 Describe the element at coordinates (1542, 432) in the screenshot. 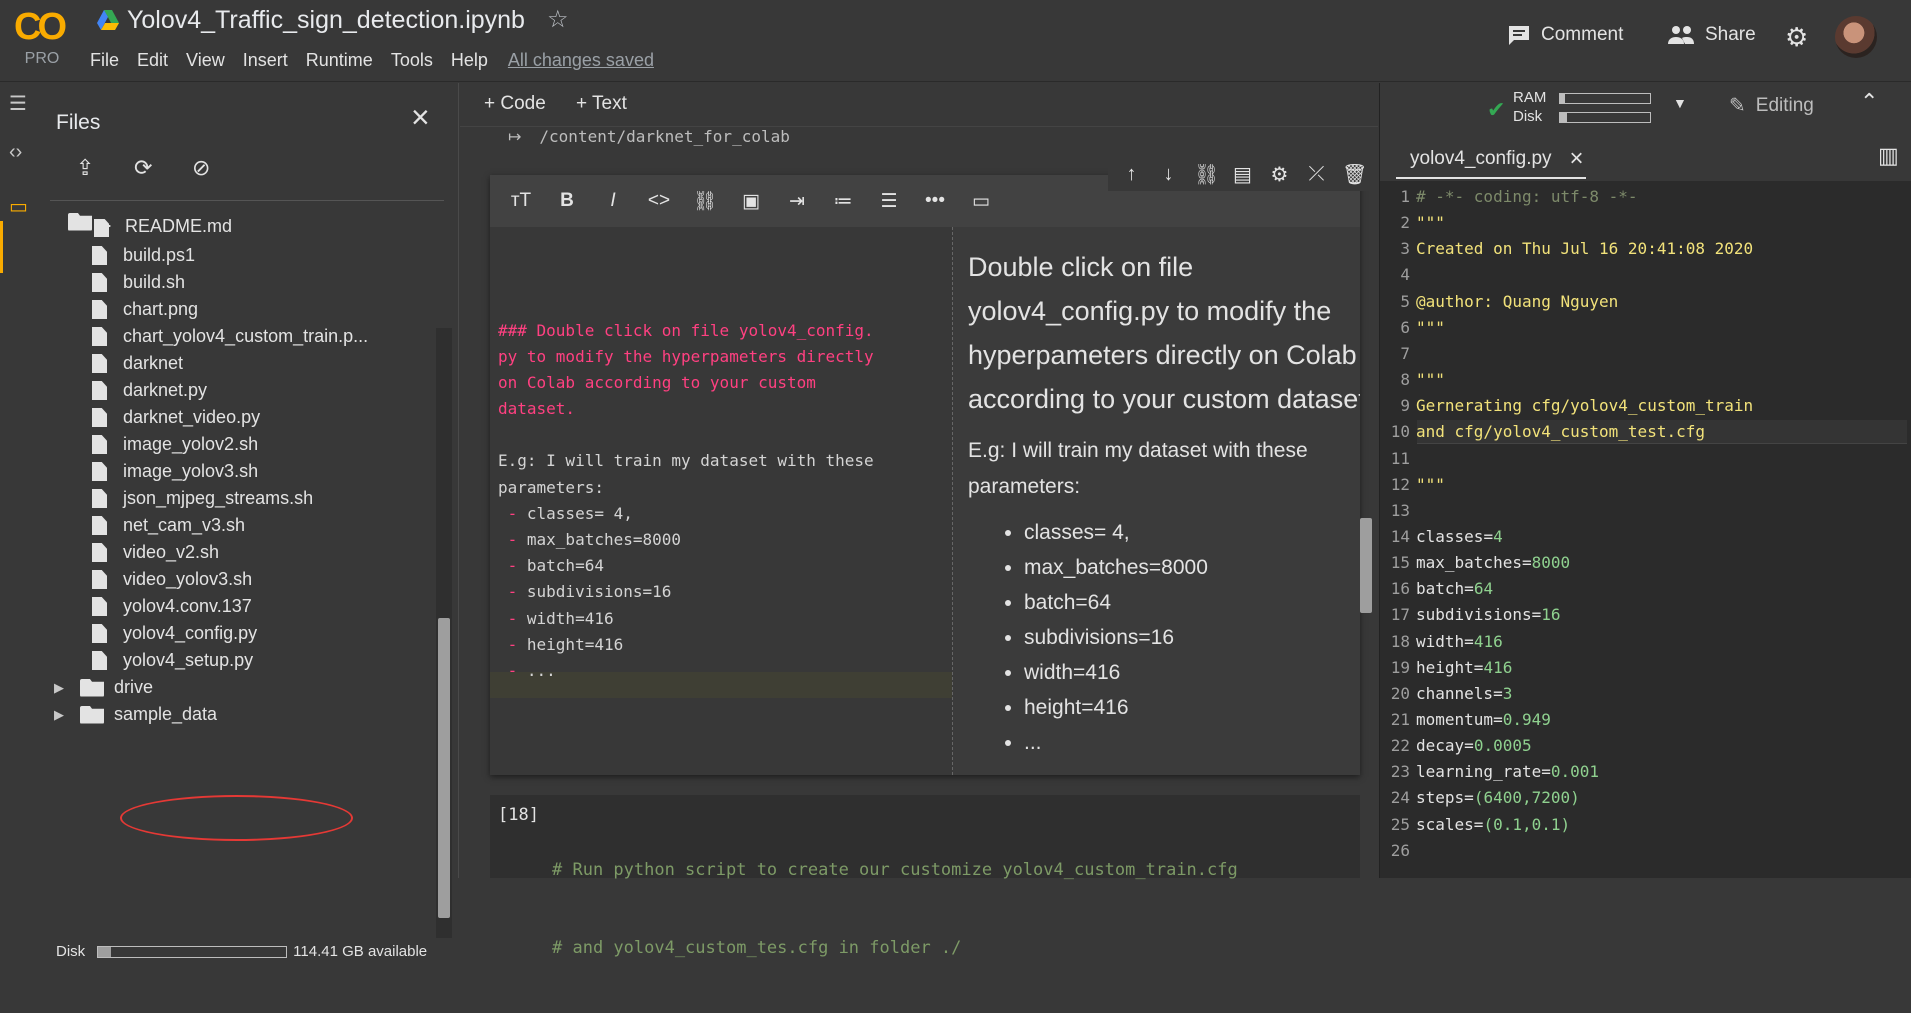

I see `editor-line: 10 and cfg/yolov4_custom_test.cfg` at that location.